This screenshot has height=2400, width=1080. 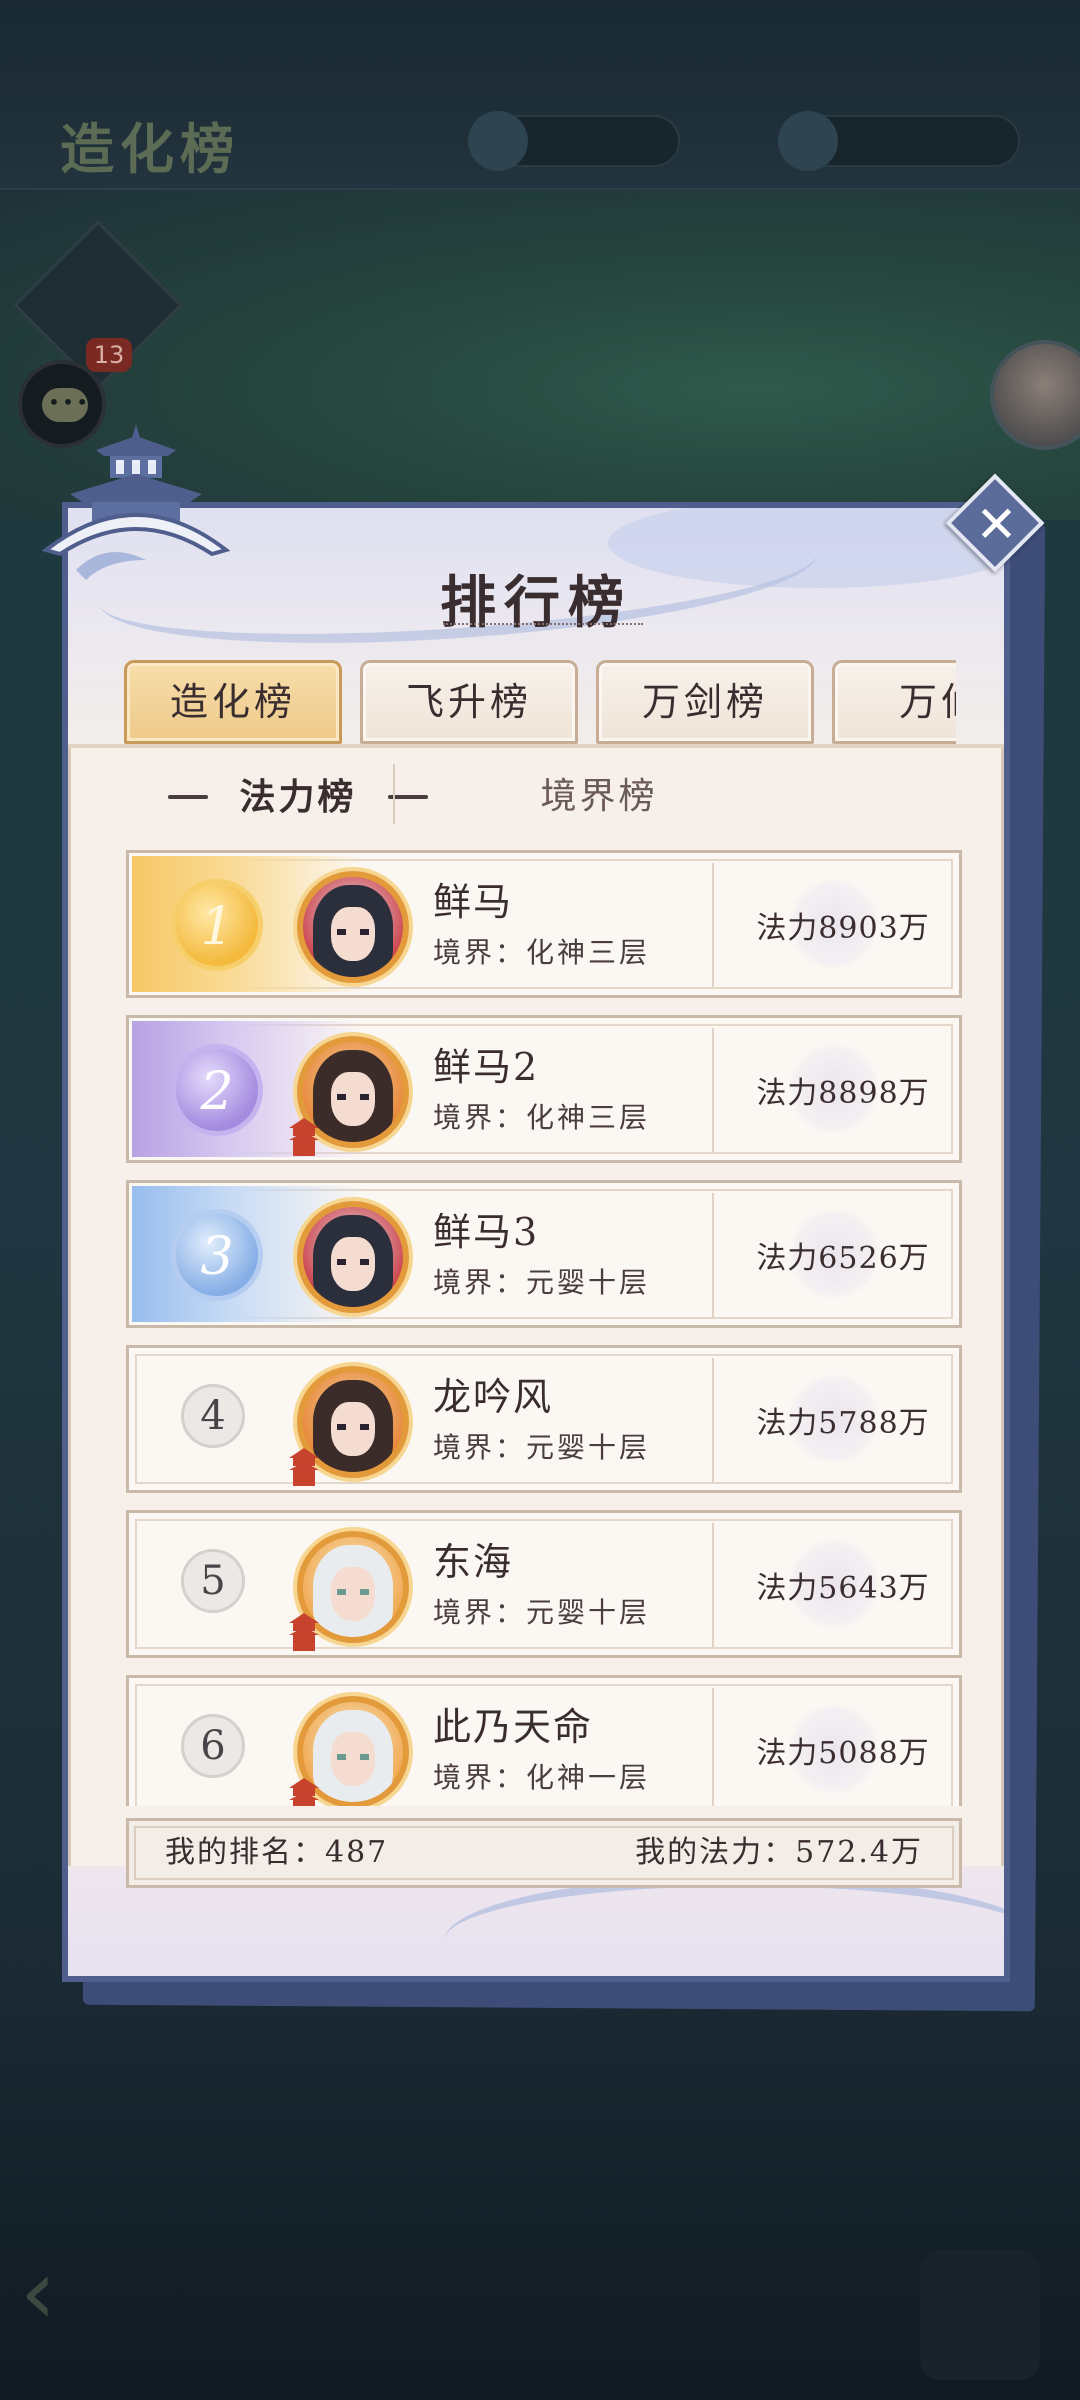 What do you see at coordinates (213, 1746) in the screenshot?
I see `rank-number: 6` at bounding box center [213, 1746].